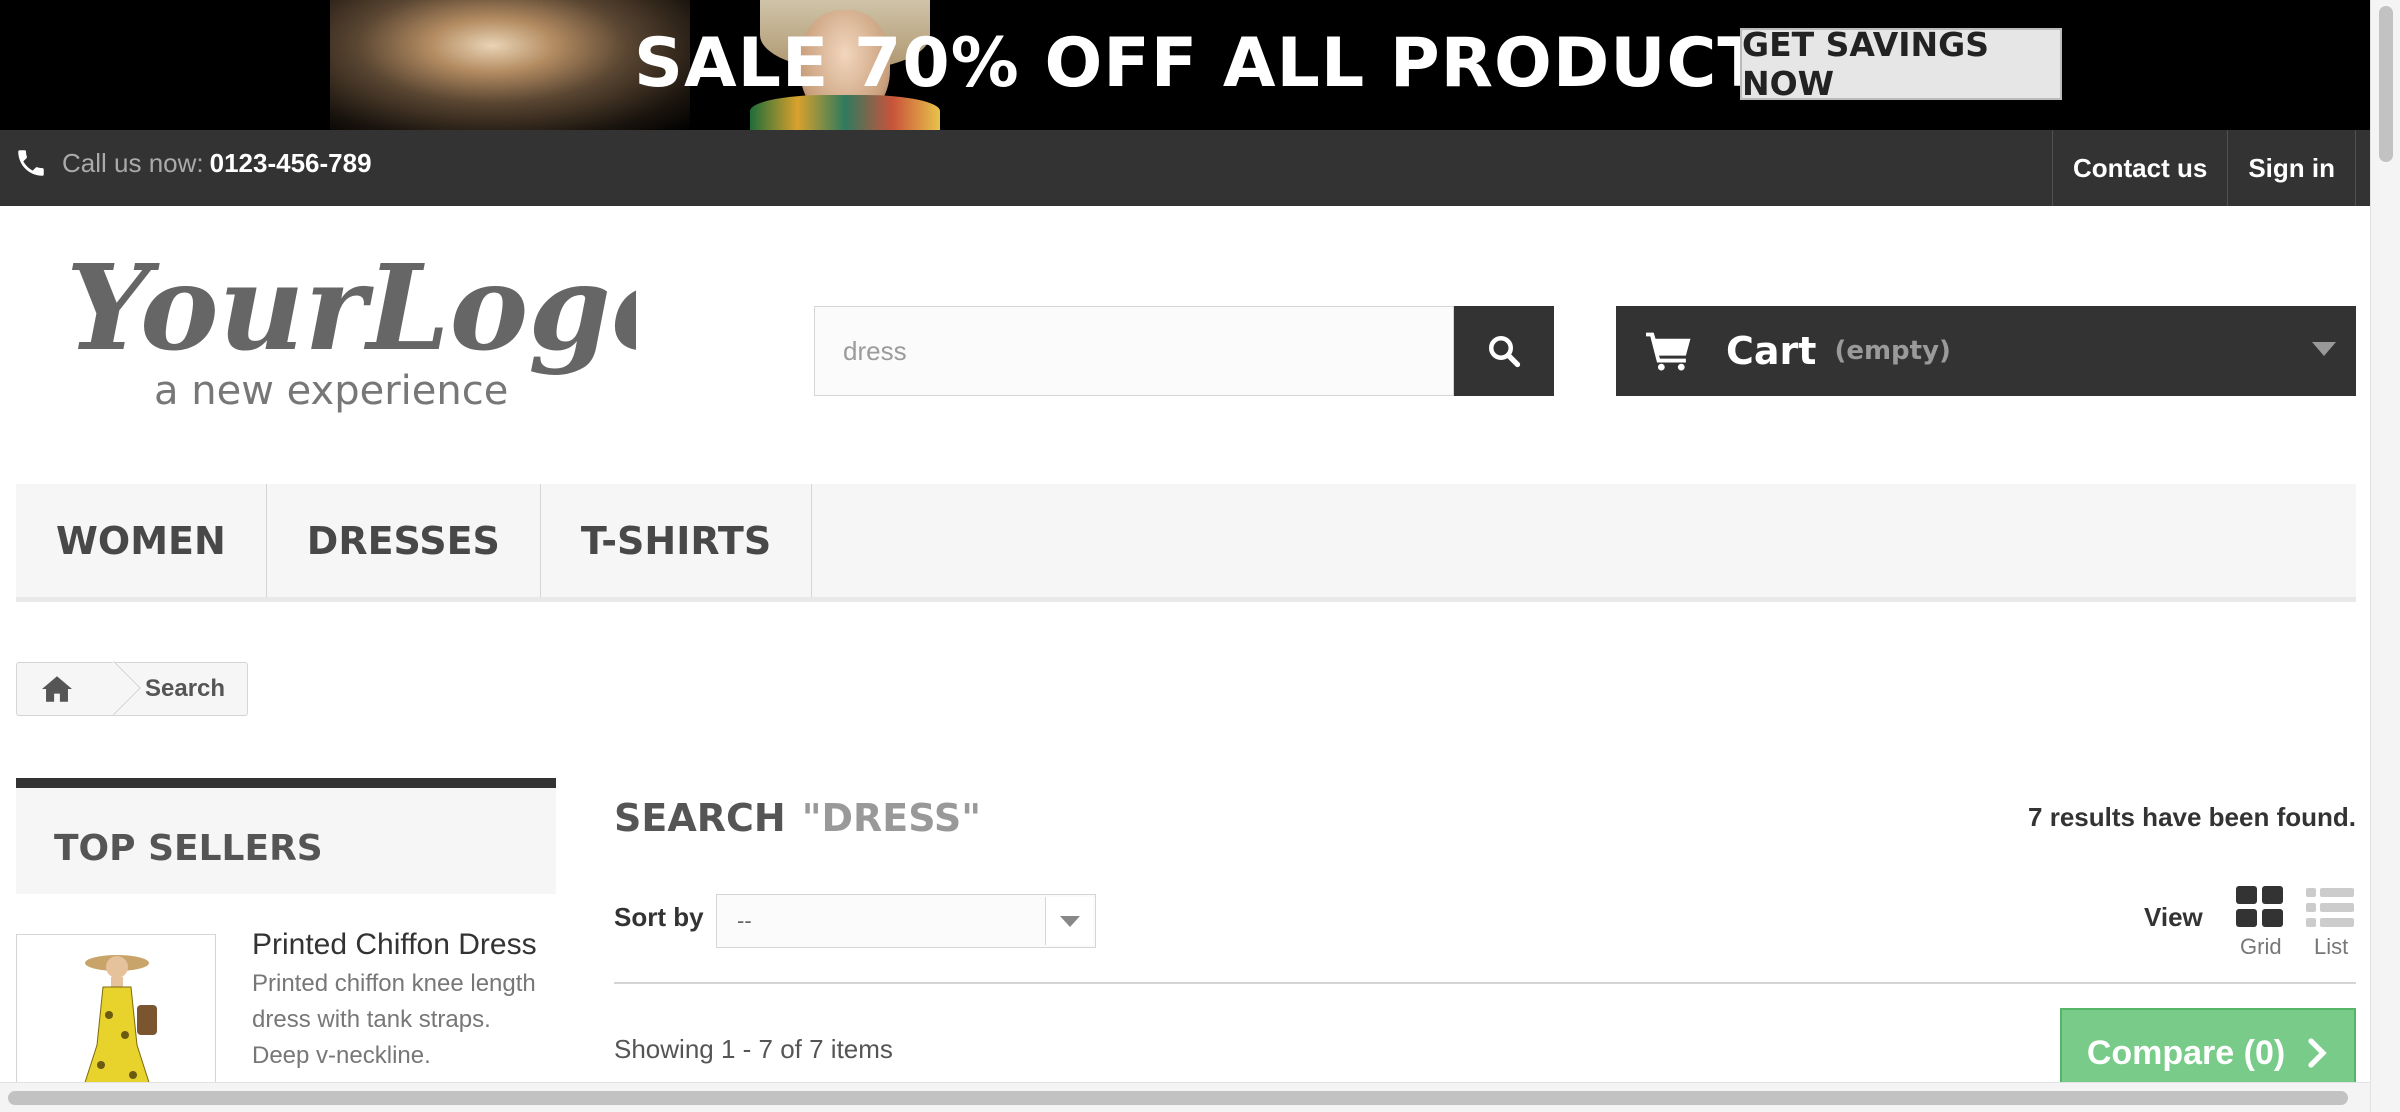  What do you see at coordinates (700, 818) in the screenshot?
I see `page-title-heading: SEARCH` at bounding box center [700, 818].